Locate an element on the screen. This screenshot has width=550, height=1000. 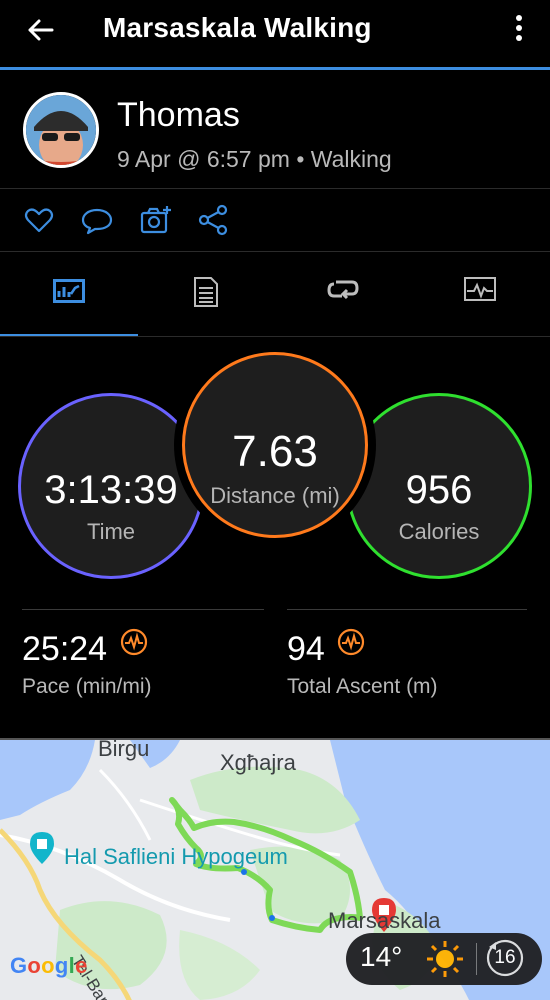
map-label: Xgħajra is located at coordinates (258, 762).